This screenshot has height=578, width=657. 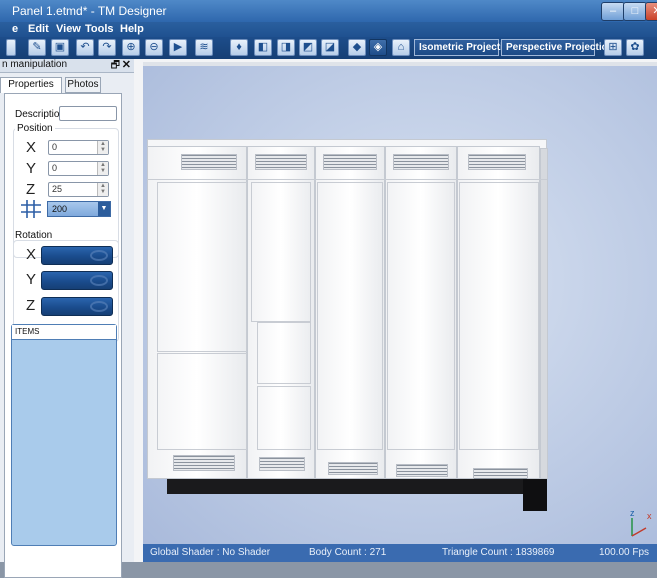 What do you see at coordinates (102, 168) in the screenshot?
I see `position-y-spinner: ▲ ▼` at bounding box center [102, 168].